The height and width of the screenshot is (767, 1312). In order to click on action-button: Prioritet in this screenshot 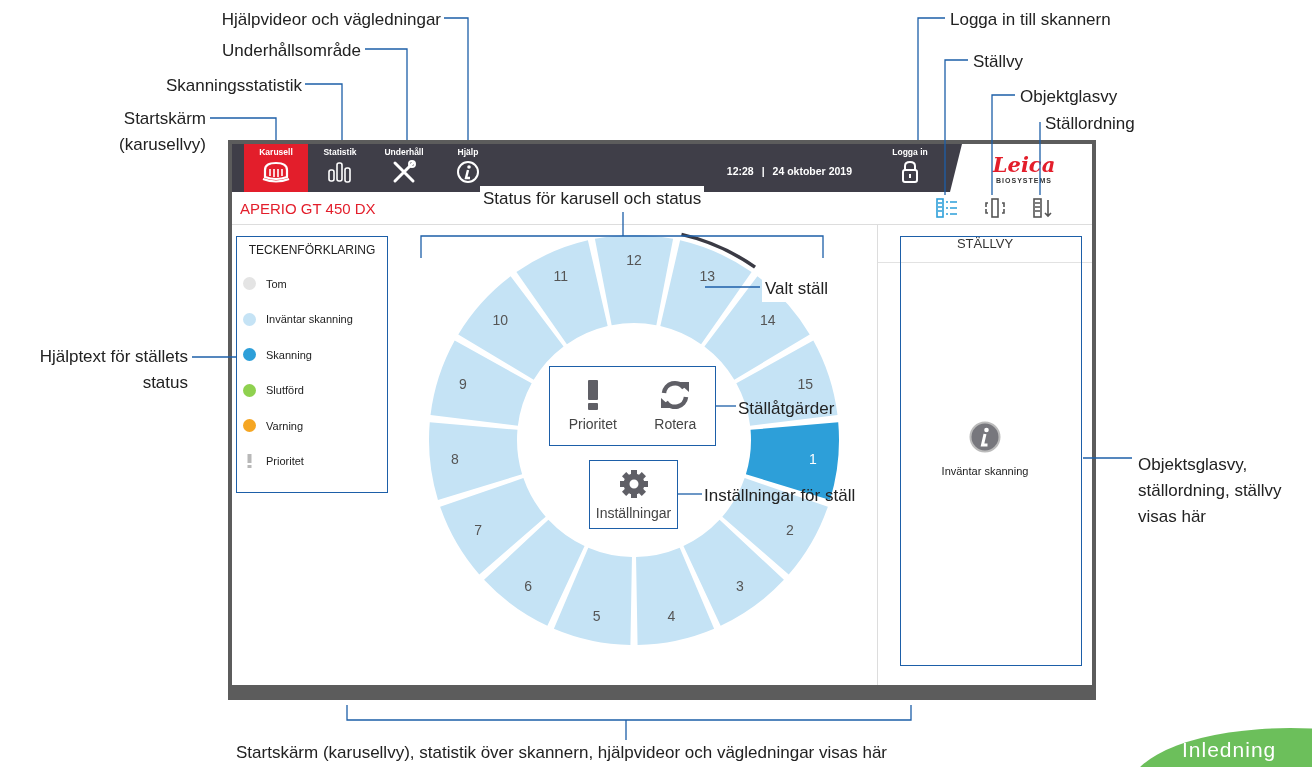, I will do `click(592, 406)`.